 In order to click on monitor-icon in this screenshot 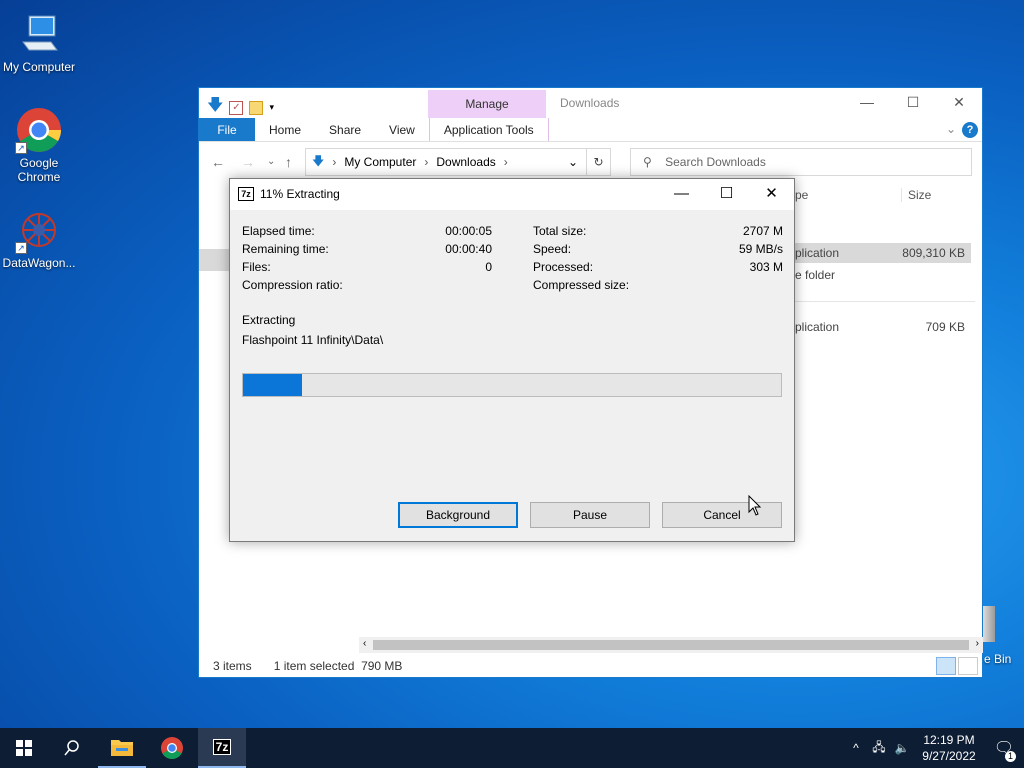, I will do `click(39, 34)`.